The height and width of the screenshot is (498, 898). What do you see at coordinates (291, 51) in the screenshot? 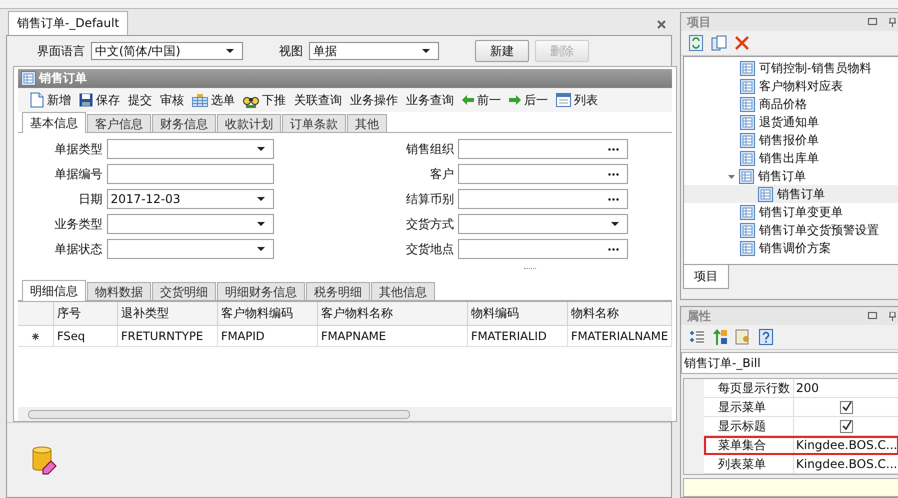
I see `view-label: 视图` at bounding box center [291, 51].